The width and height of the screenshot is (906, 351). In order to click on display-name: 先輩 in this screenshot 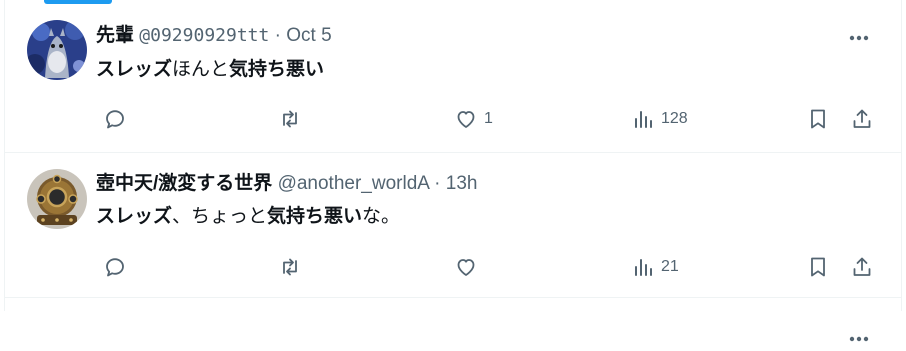, I will do `click(115, 35)`.